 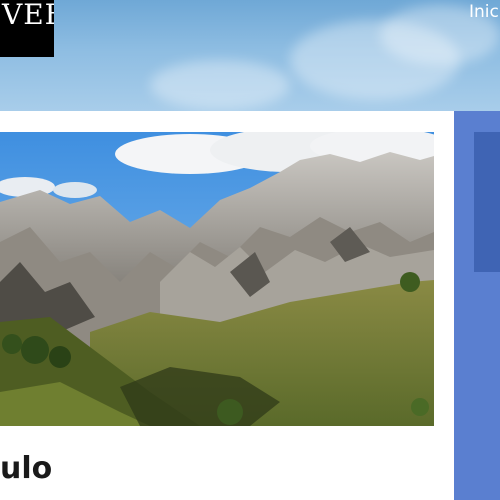 I want to click on sidebar-widget, so click(x=487, y=202).